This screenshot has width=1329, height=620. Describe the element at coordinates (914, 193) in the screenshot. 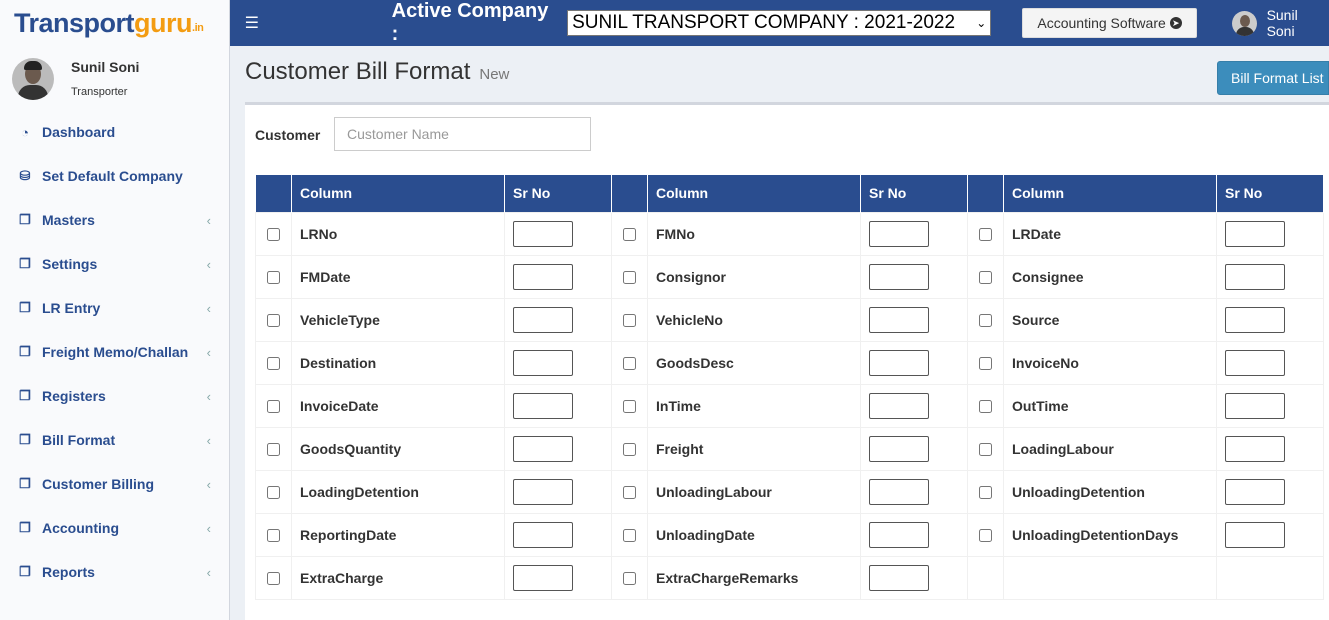

I see `sr-no-header: Sr No` at that location.